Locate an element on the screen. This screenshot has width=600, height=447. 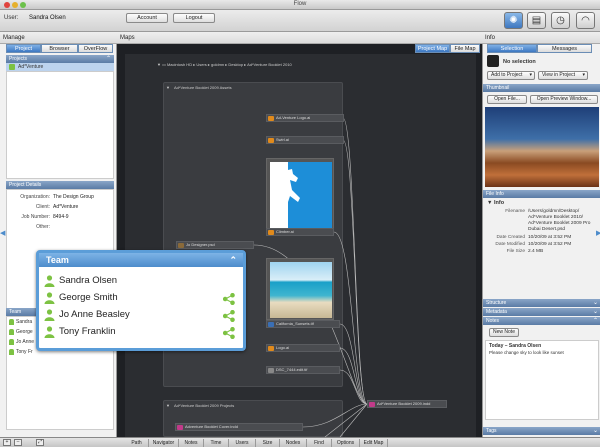
team-small-item: Jo Anne is located at coordinates (21, 342).